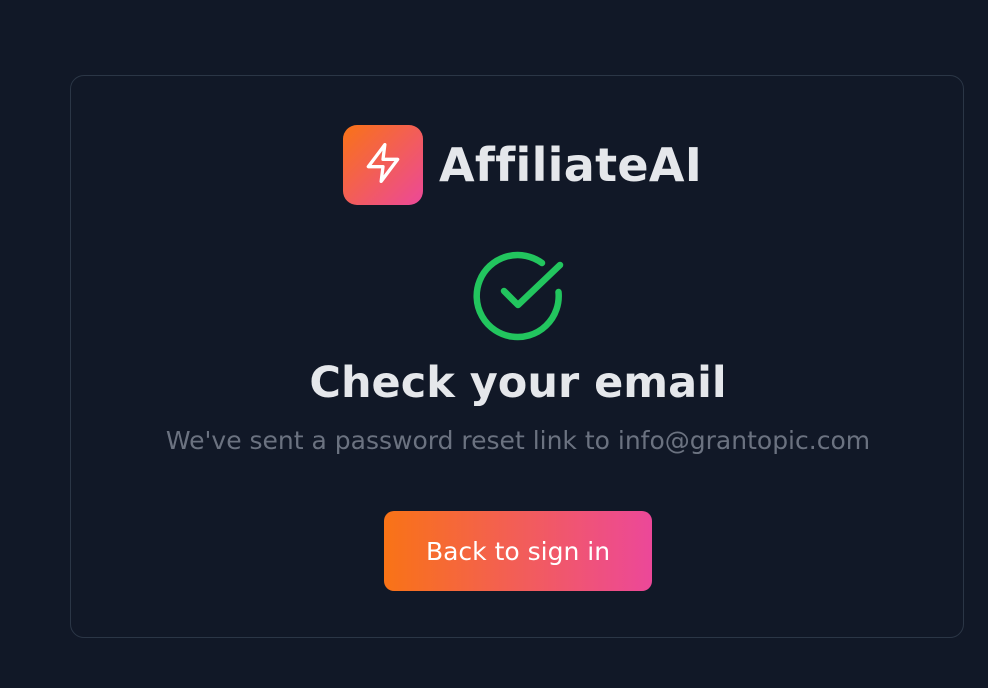 The height and width of the screenshot is (688, 988). What do you see at coordinates (571, 165) in the screenshot?
I see `brand-name: AffiliateAI` at bounding box center [571, 165].